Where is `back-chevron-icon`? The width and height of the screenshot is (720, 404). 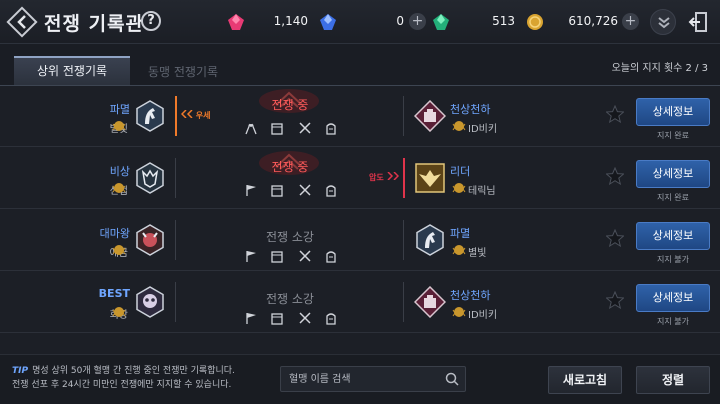
back-chevron-icon is located at coordinates (22, 22).